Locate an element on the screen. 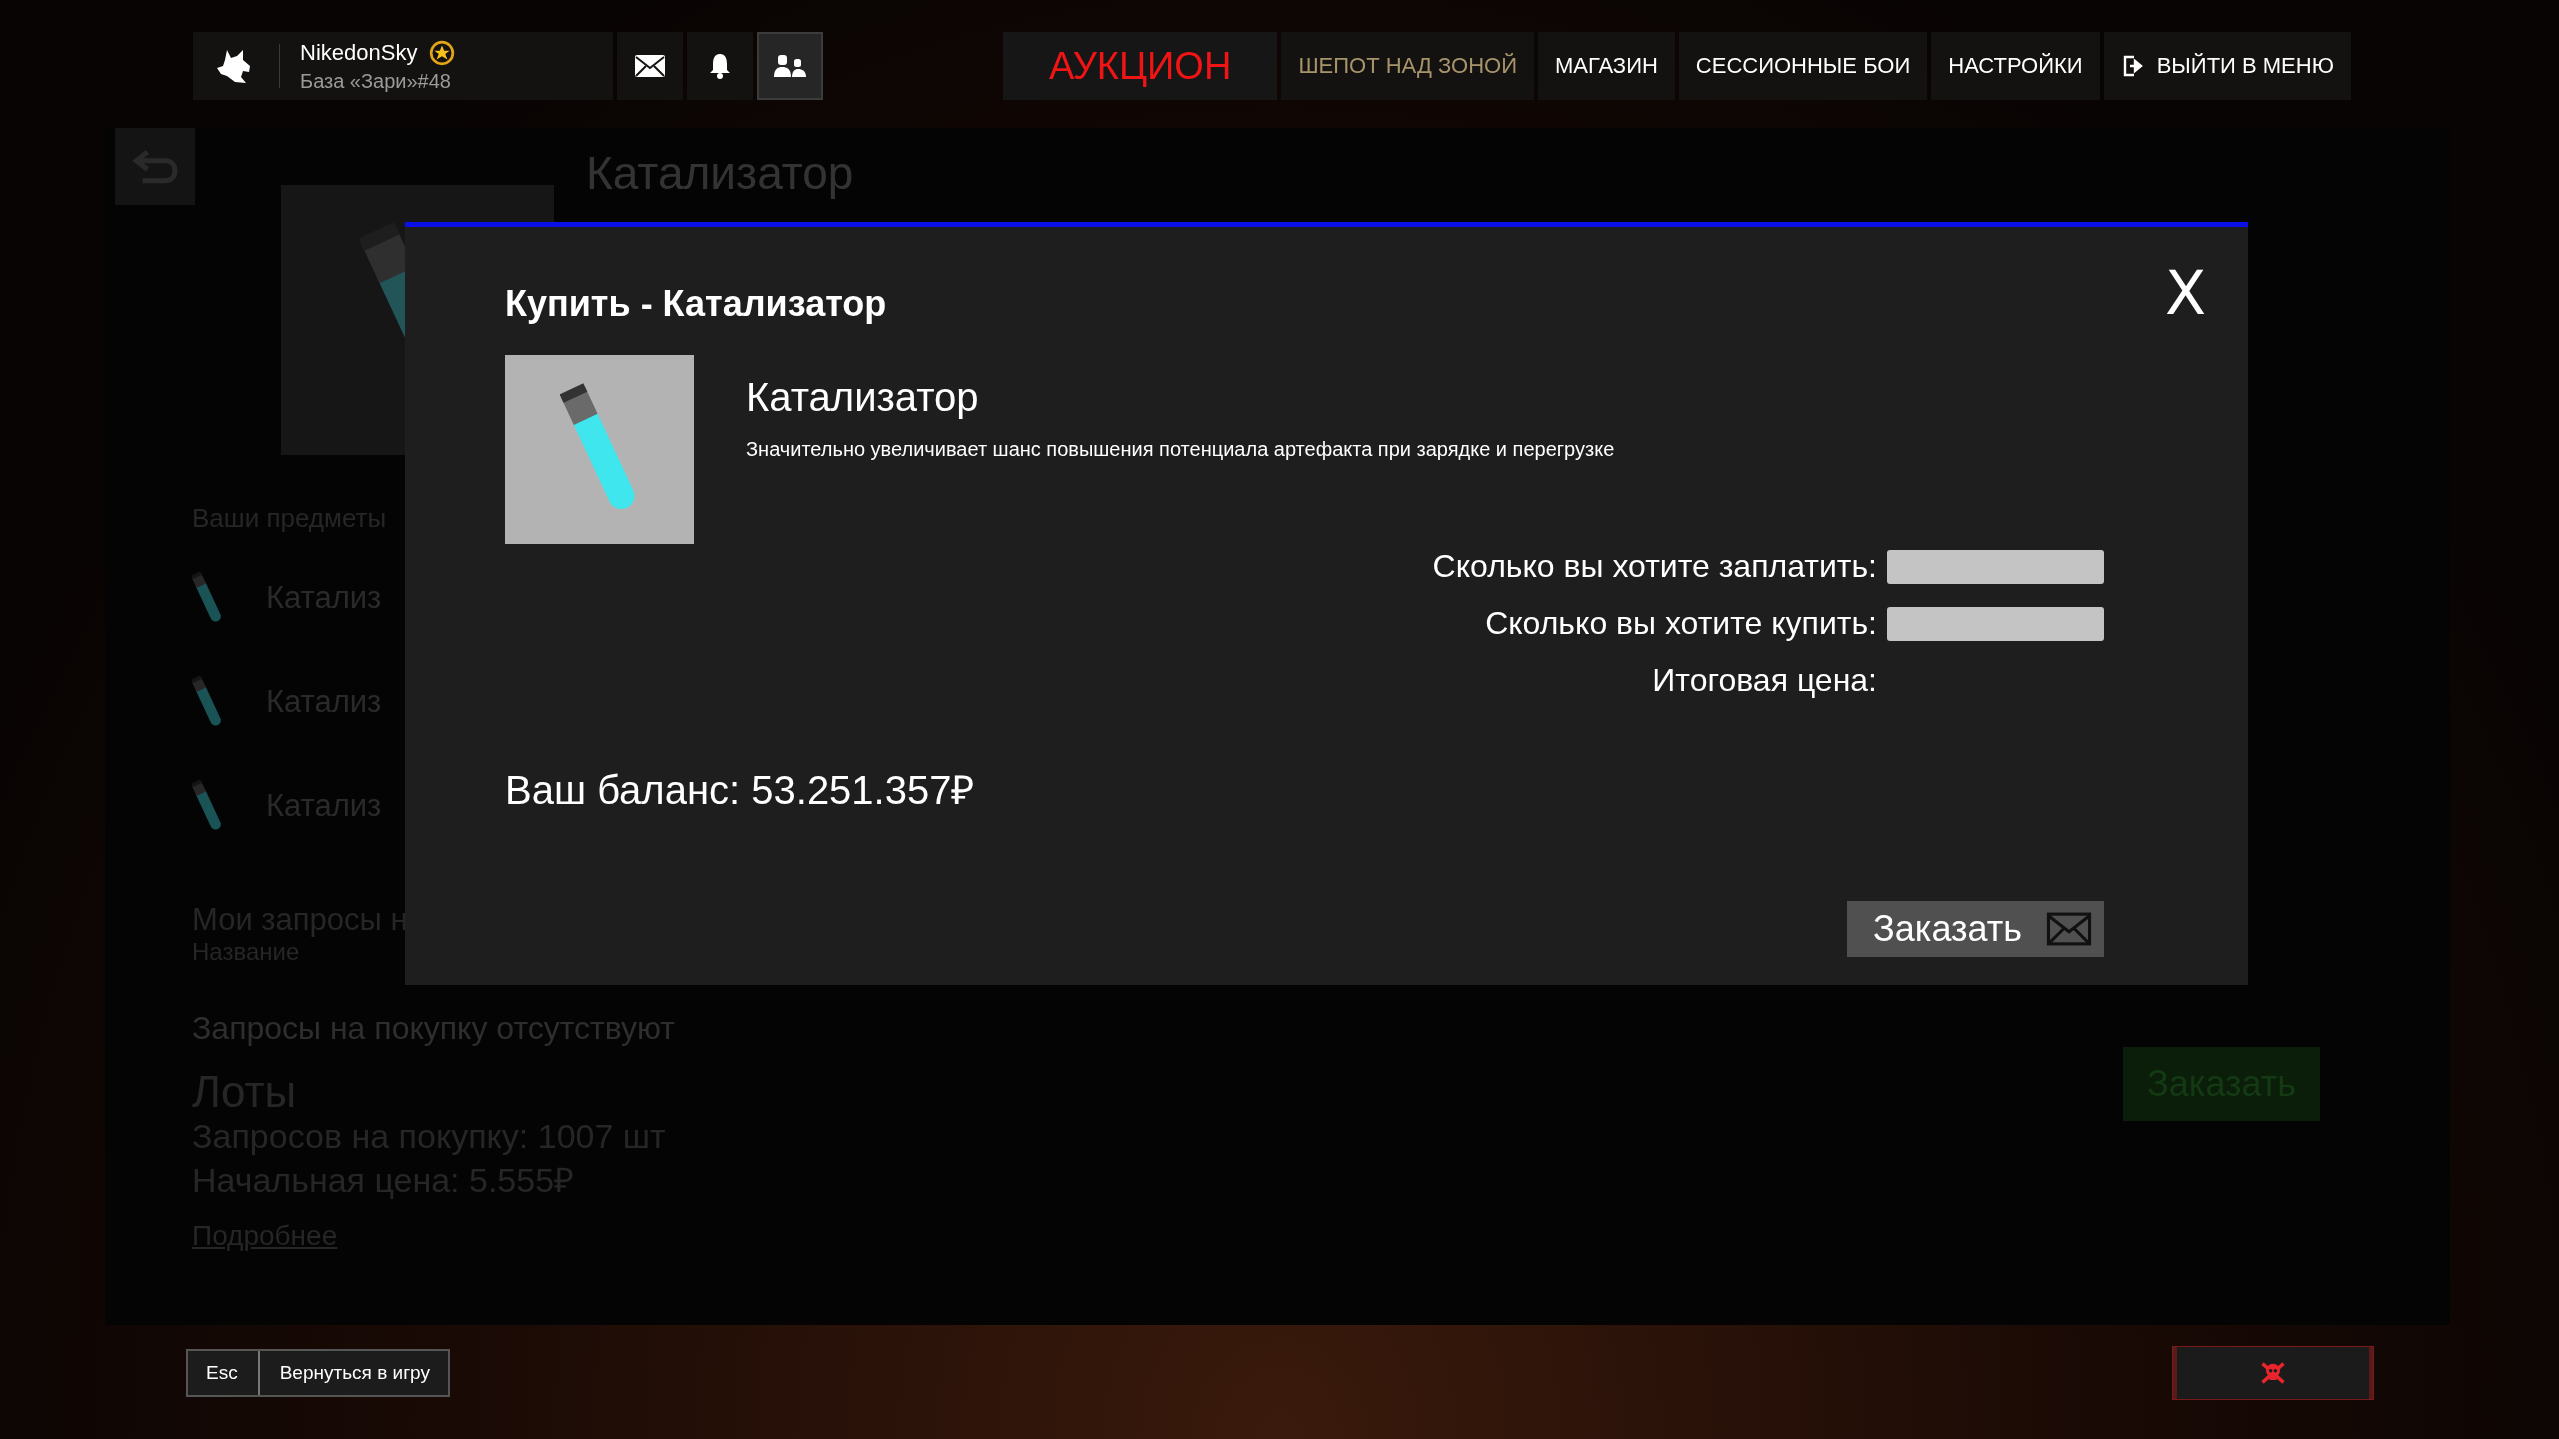 The height and width of the screenshot is (1439, 2559). order-button: Заказать is located at coordinates (1975, 929).